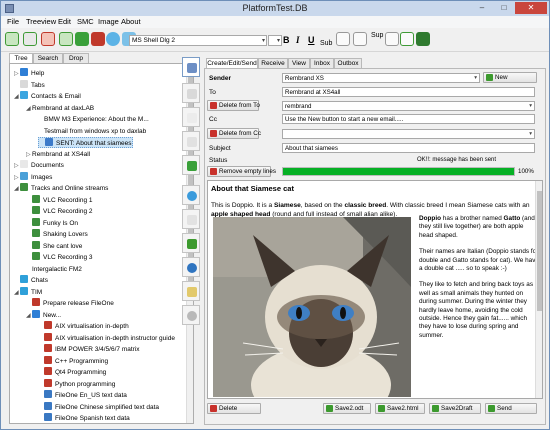 Image resolution: width=550 pixels, height=430 pixels. What do you see at coordinates (311, 40) in the screenshot?
I see `underline-button: U` at bounding box center [311, 40].